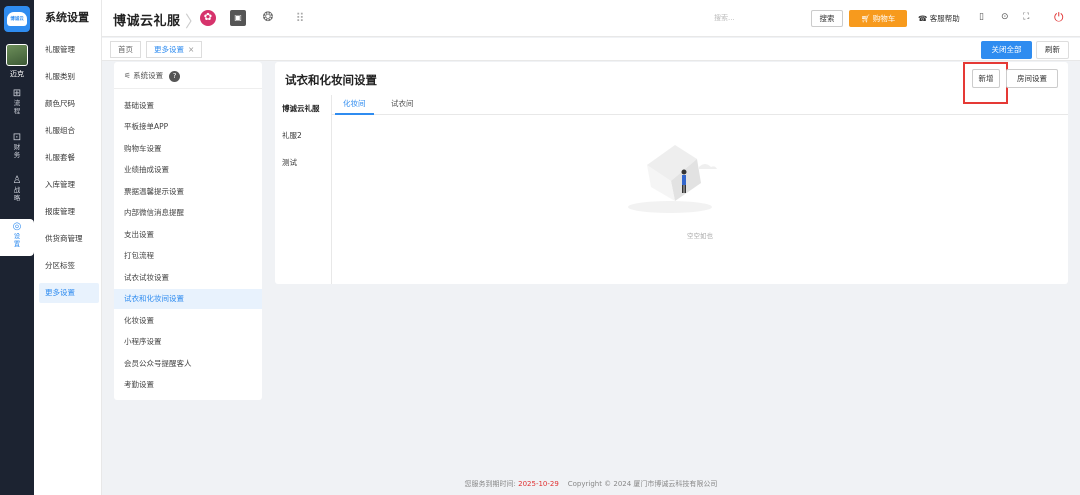  I want to click on app-icon-pink: ✿, so click(208, 18).